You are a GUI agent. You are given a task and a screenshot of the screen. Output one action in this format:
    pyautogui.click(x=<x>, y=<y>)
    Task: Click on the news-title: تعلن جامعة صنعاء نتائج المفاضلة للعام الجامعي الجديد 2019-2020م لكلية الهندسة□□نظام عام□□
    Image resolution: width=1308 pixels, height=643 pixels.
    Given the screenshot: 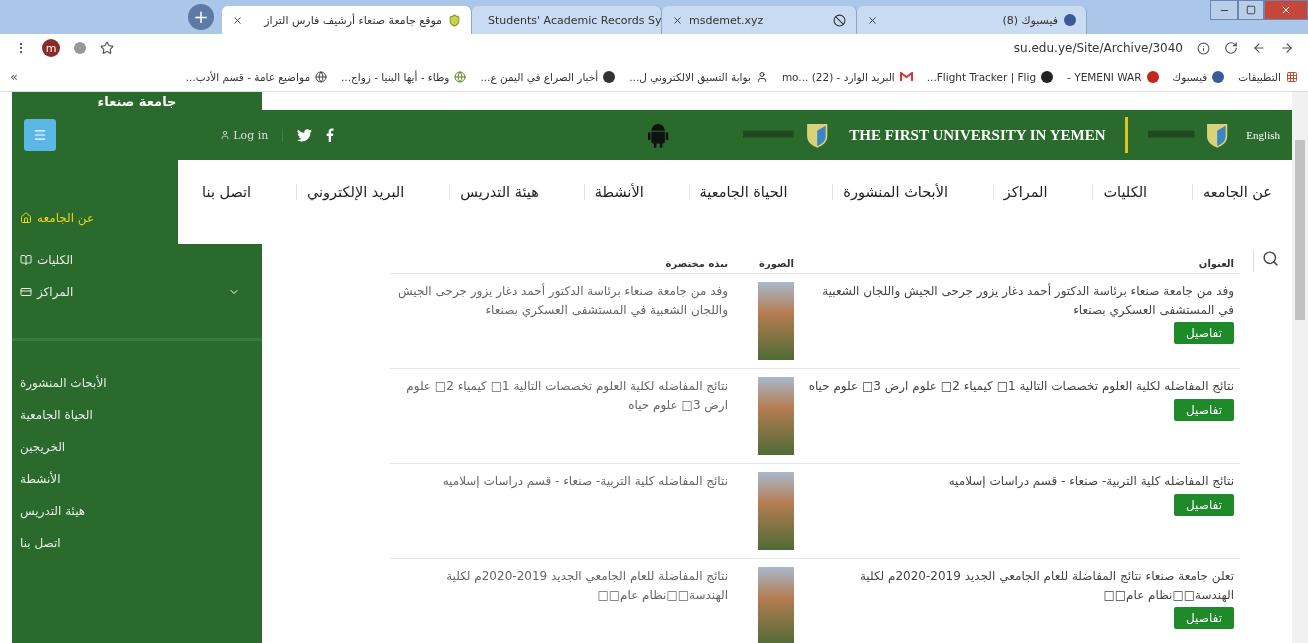 What is the action you would take?
    pyautogui.click(x=1046, y=586)
    